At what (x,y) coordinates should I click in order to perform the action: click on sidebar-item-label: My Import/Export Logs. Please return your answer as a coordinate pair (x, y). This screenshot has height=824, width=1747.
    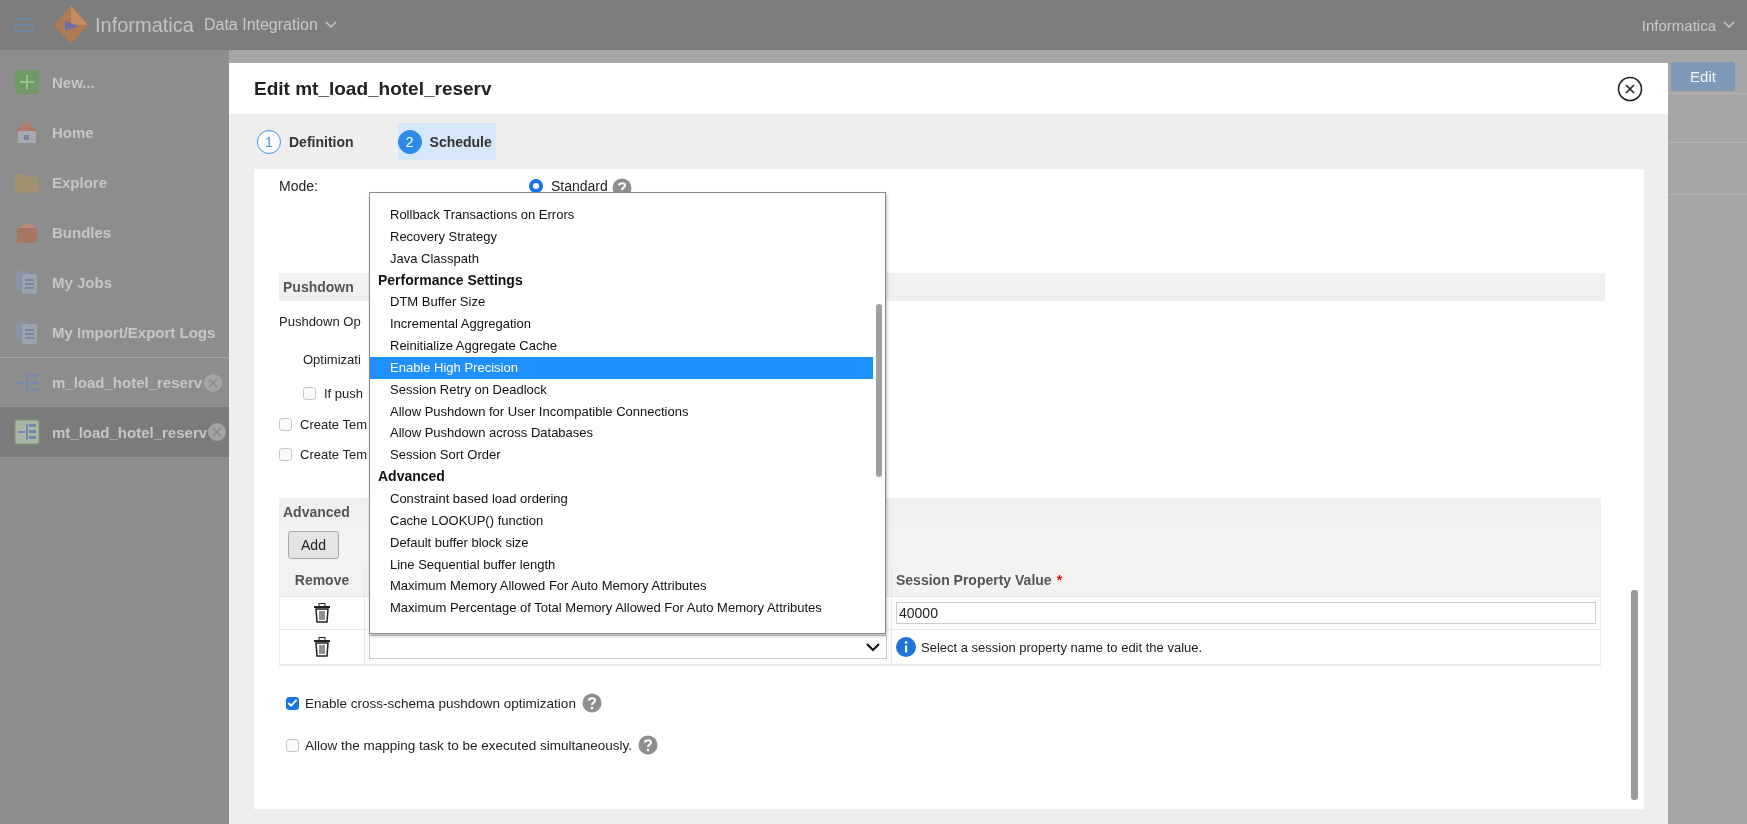
    Looking at the image, I should click on (134, 332).